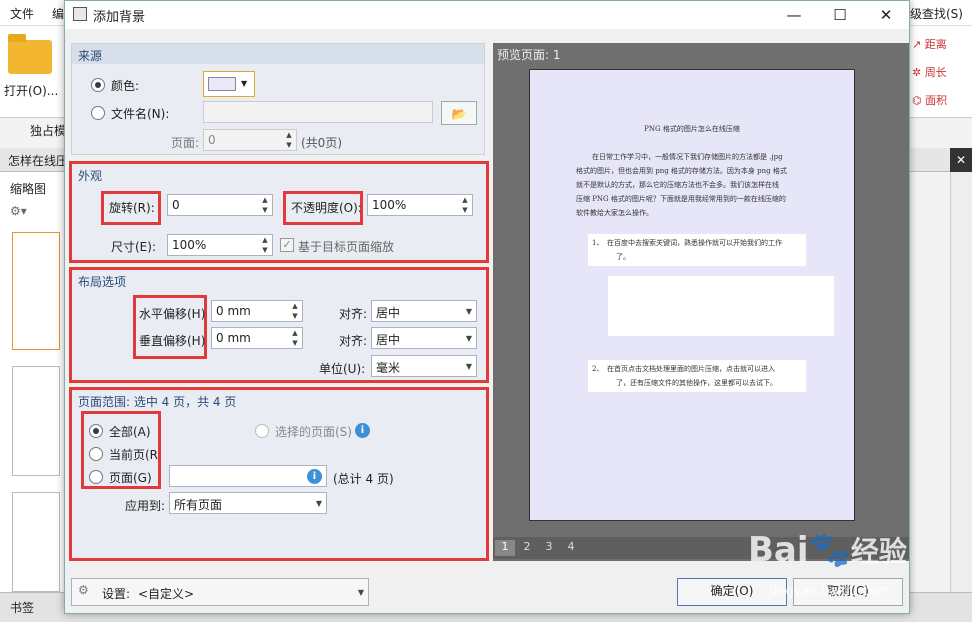 The height and width of the screenshot is (622, 972). I want to click on pages-input, so click(248, 476).